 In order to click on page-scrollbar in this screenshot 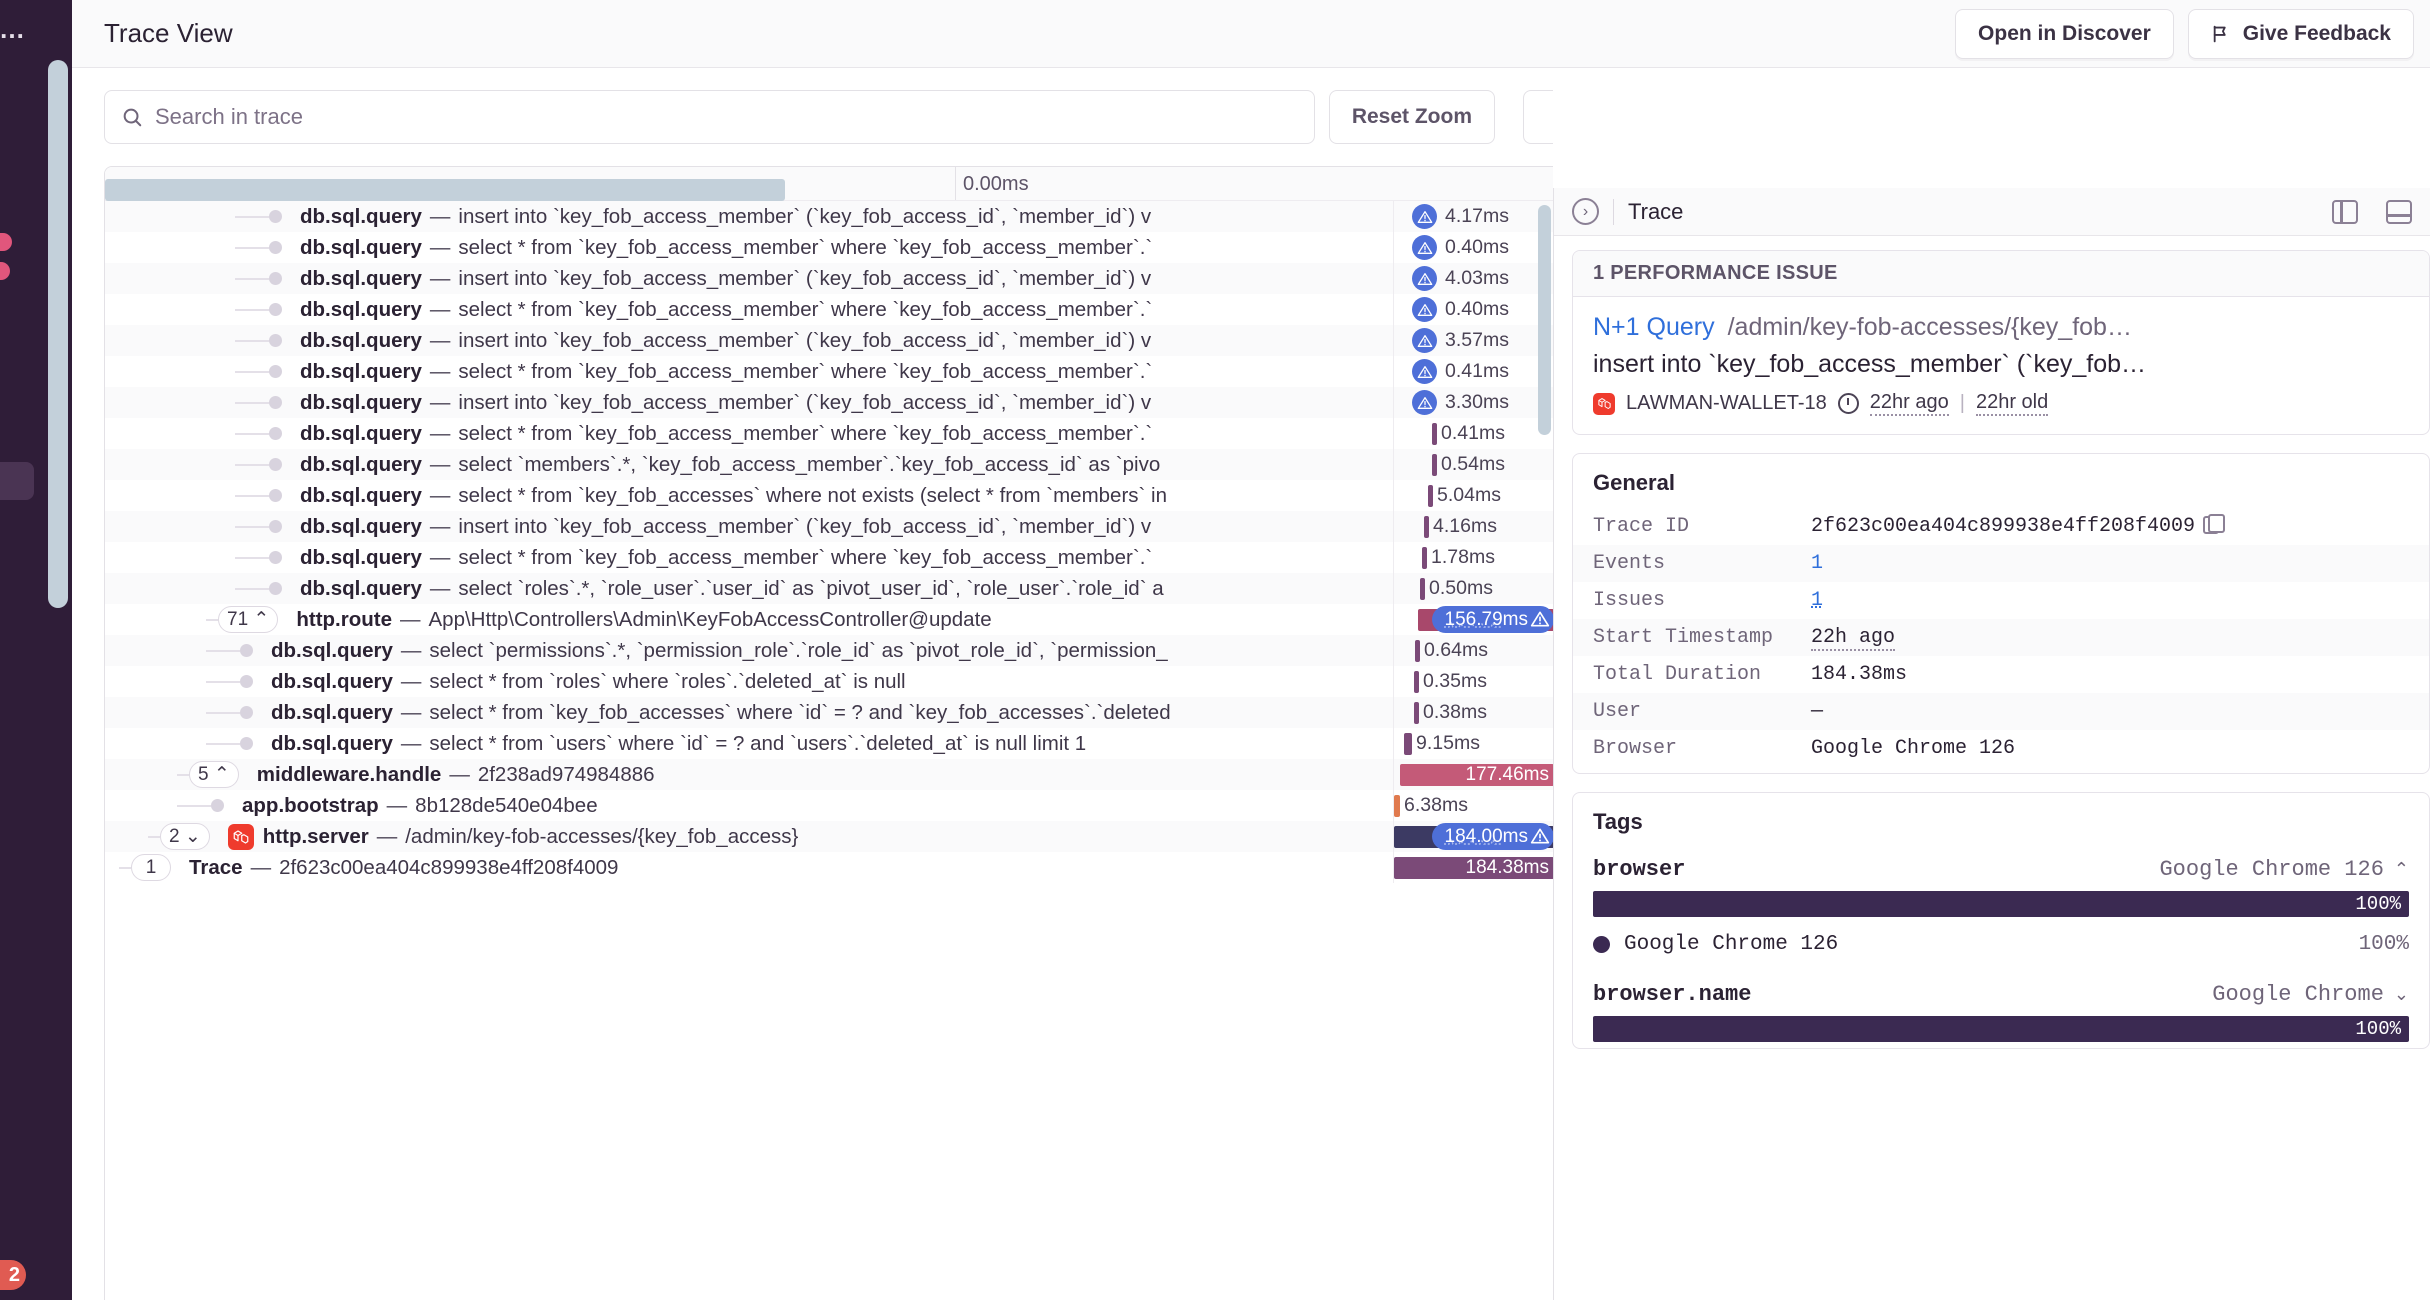, I will do `click(58, 334)`.